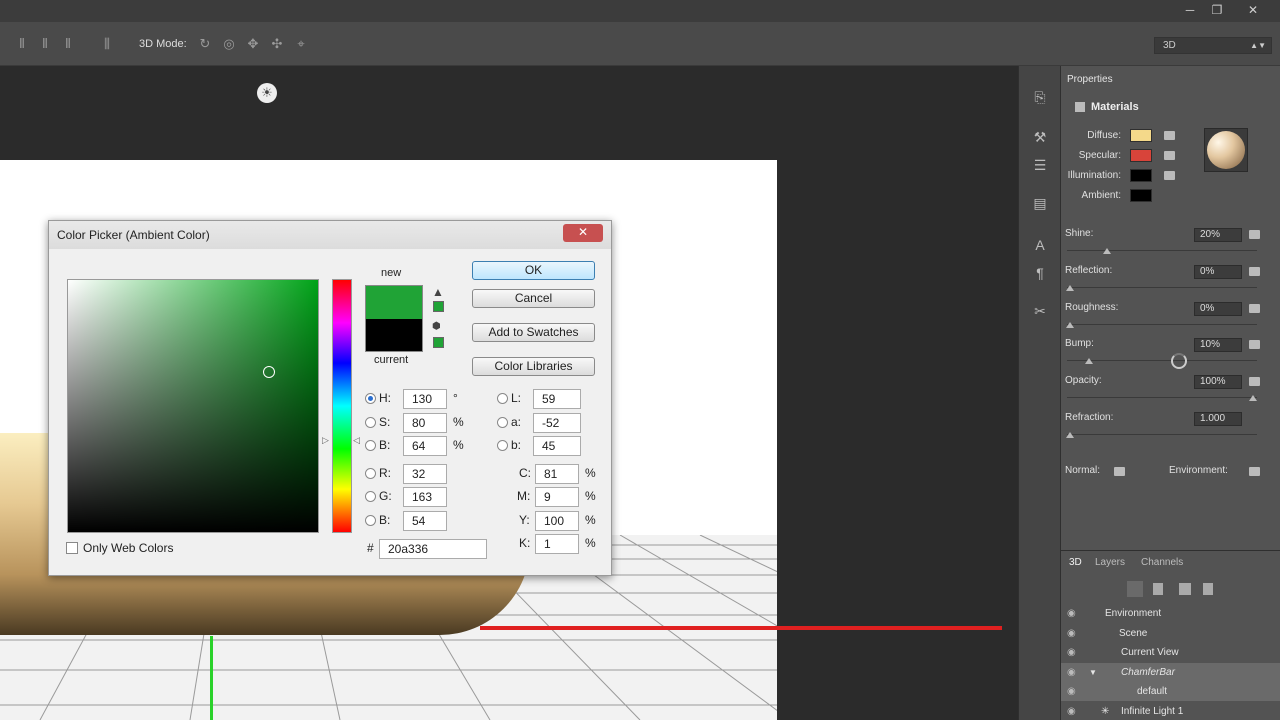 The width and height of the screenshot is (1280, 720). What do you see at coordinates (425, 423) in the screenshot?
I see `input-s: 80` at bounding box center [425, 423].